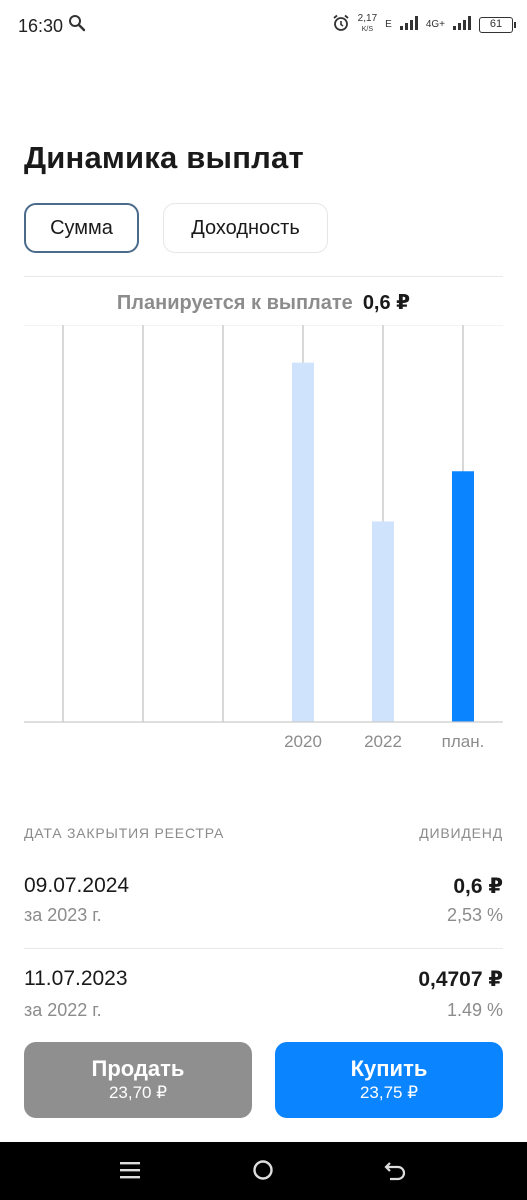 The image size is (527, 1200). I want to click on row-yield: 2,53 %, so click(474, 915).